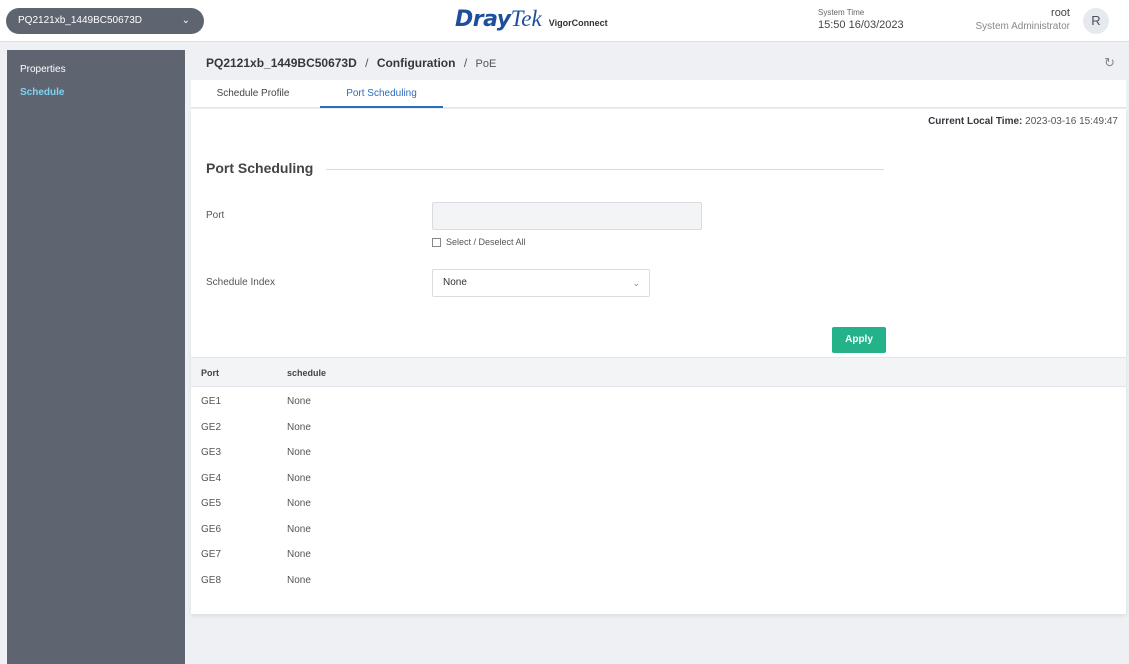  Describe the element at coordinates (1060, 13) in the screenshot. I see `user-name: root` at that location.